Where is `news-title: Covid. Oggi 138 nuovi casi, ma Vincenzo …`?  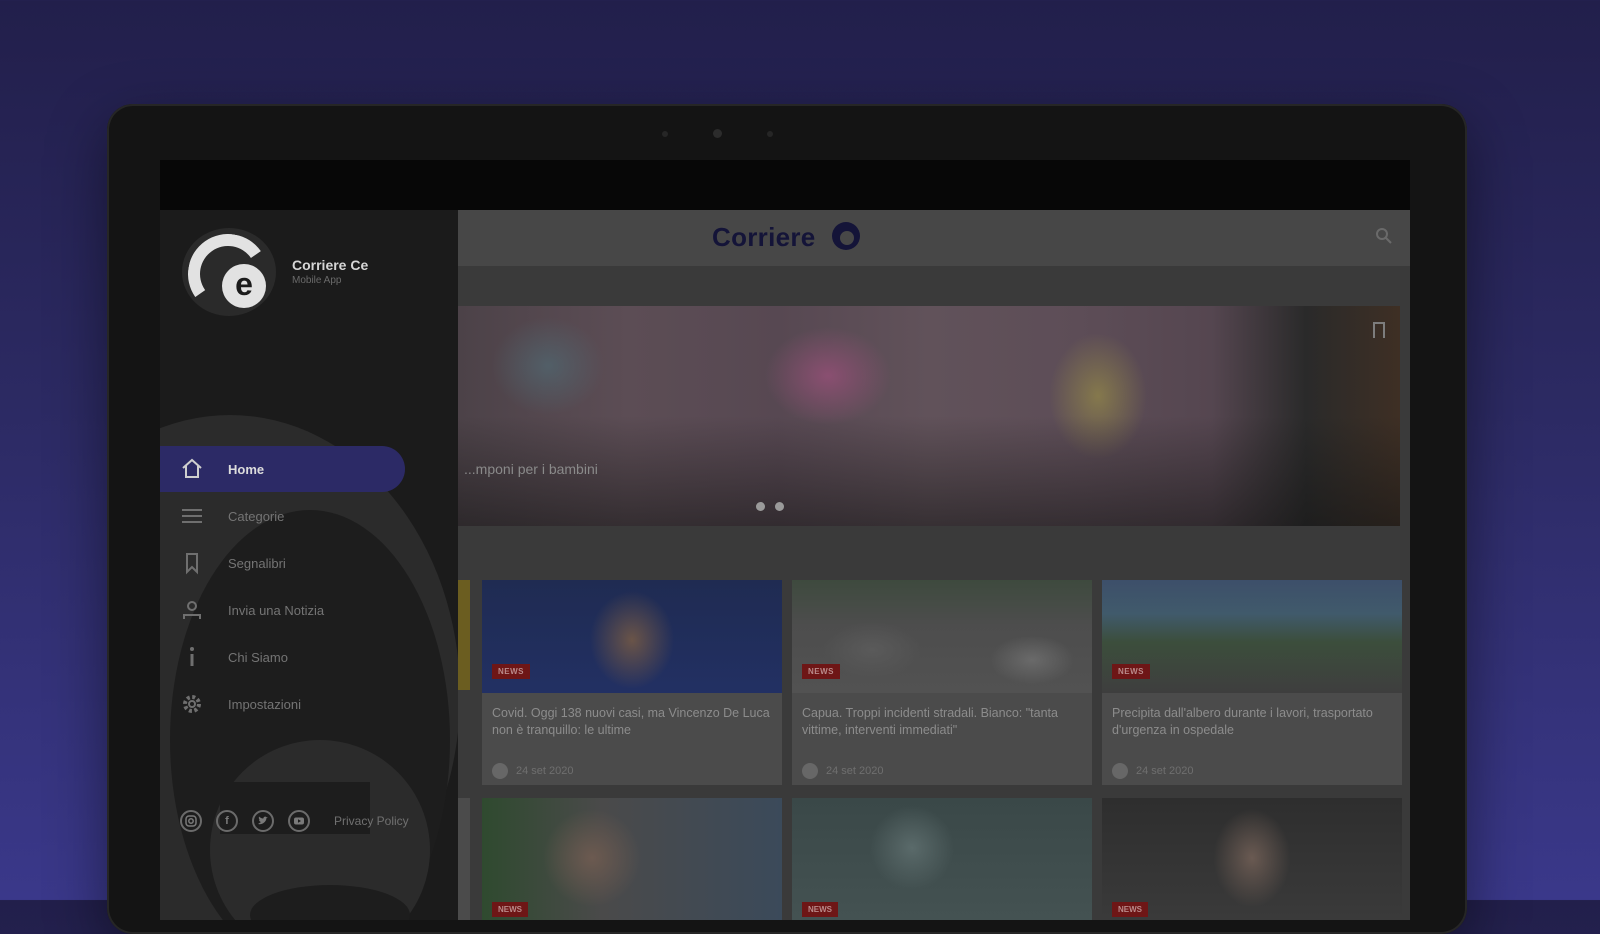 news-title: Covid. Oggi 138 nuovi casi, ma Vincenzo … is located at coordinates (632, 722).